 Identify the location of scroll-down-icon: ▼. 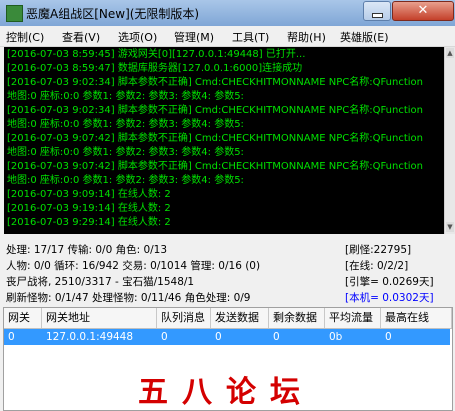
(450, 227).